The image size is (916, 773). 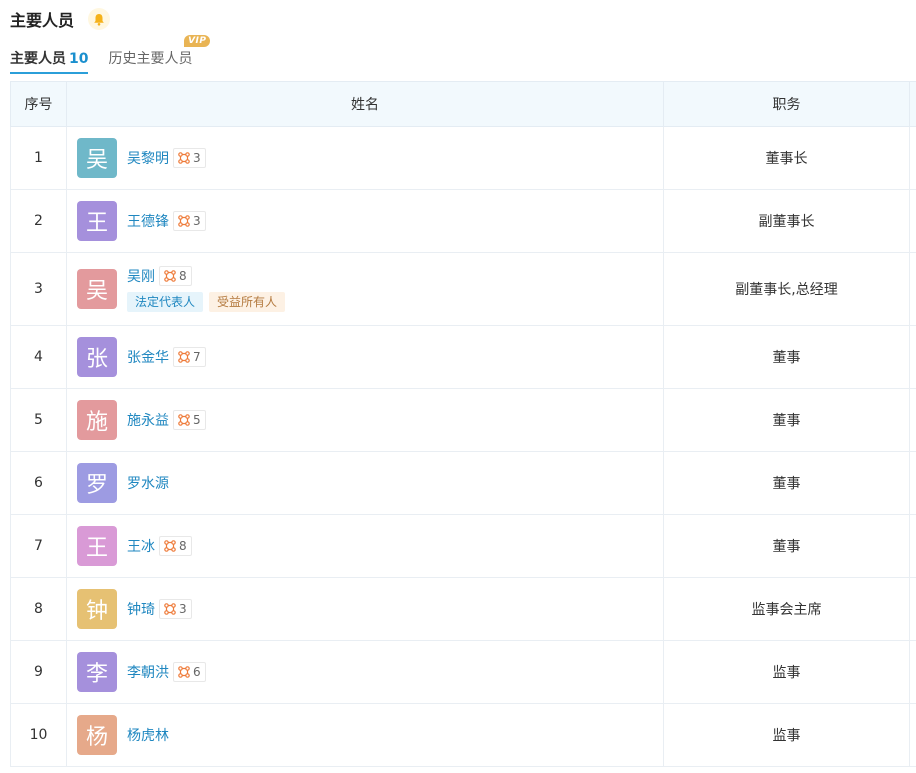 What do you see at coordinates (97, 735) in the screenshot?
I see `avatar: 杨` at bounding box center [97, 735].